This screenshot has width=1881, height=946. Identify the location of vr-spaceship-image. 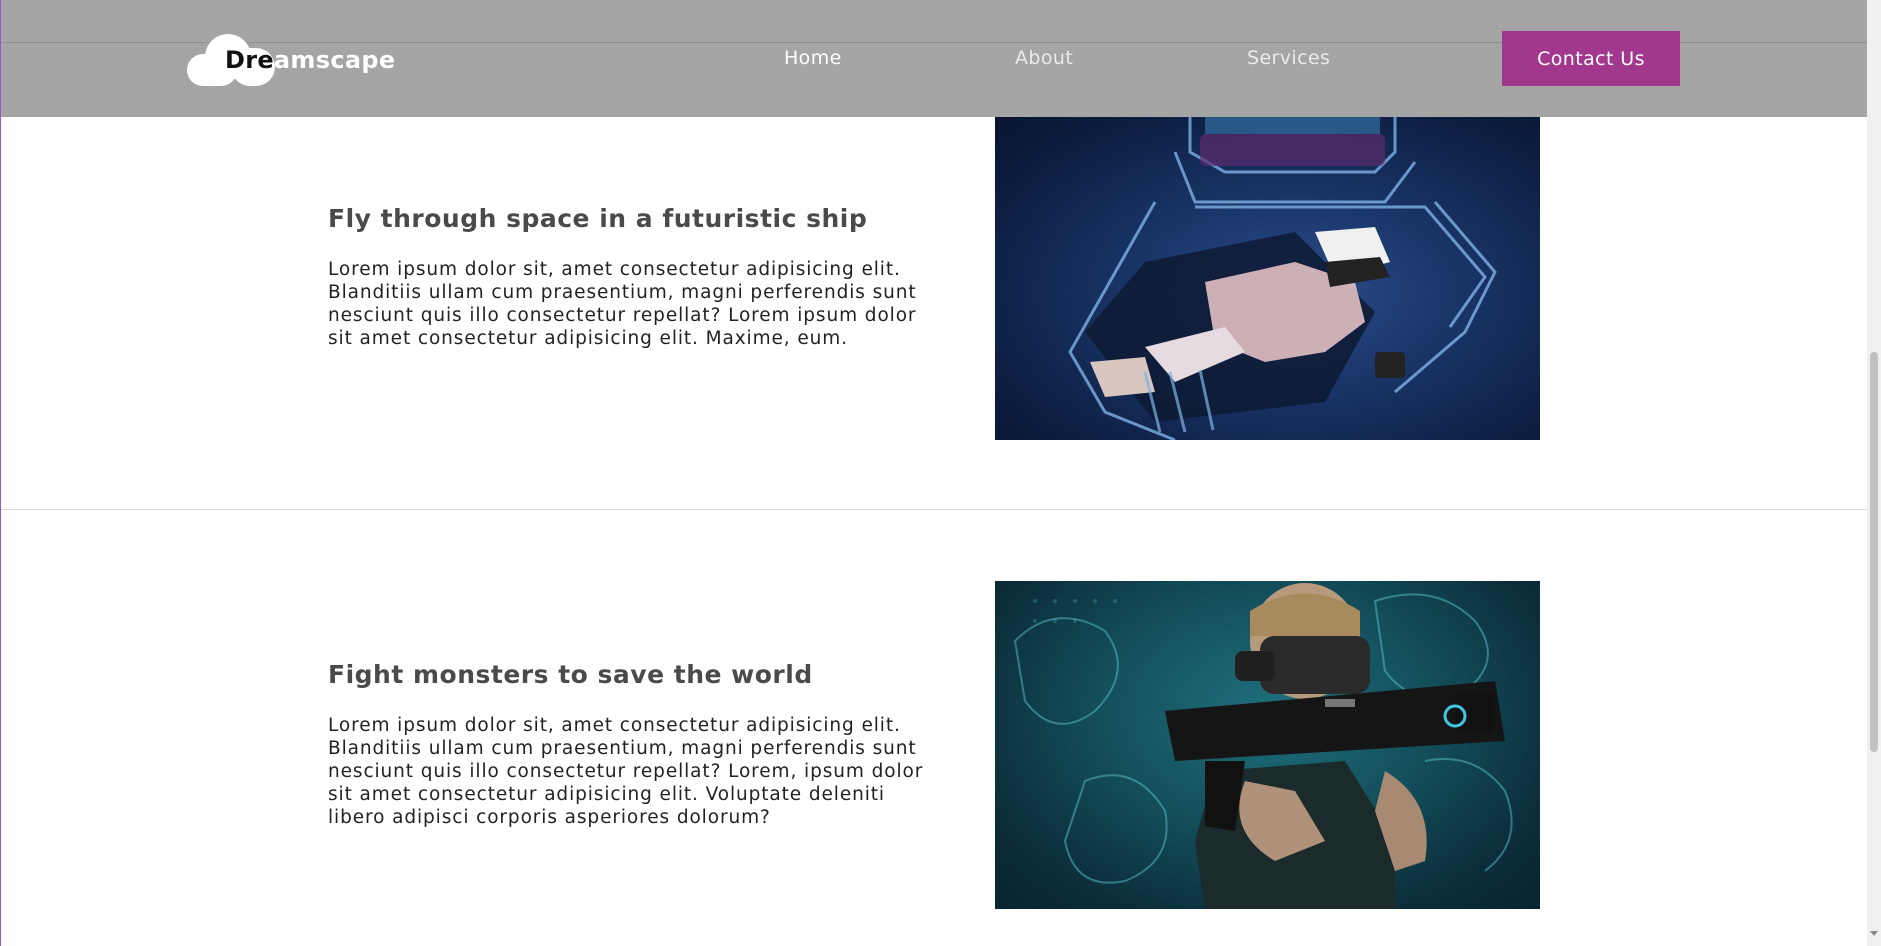
(1267, 276).